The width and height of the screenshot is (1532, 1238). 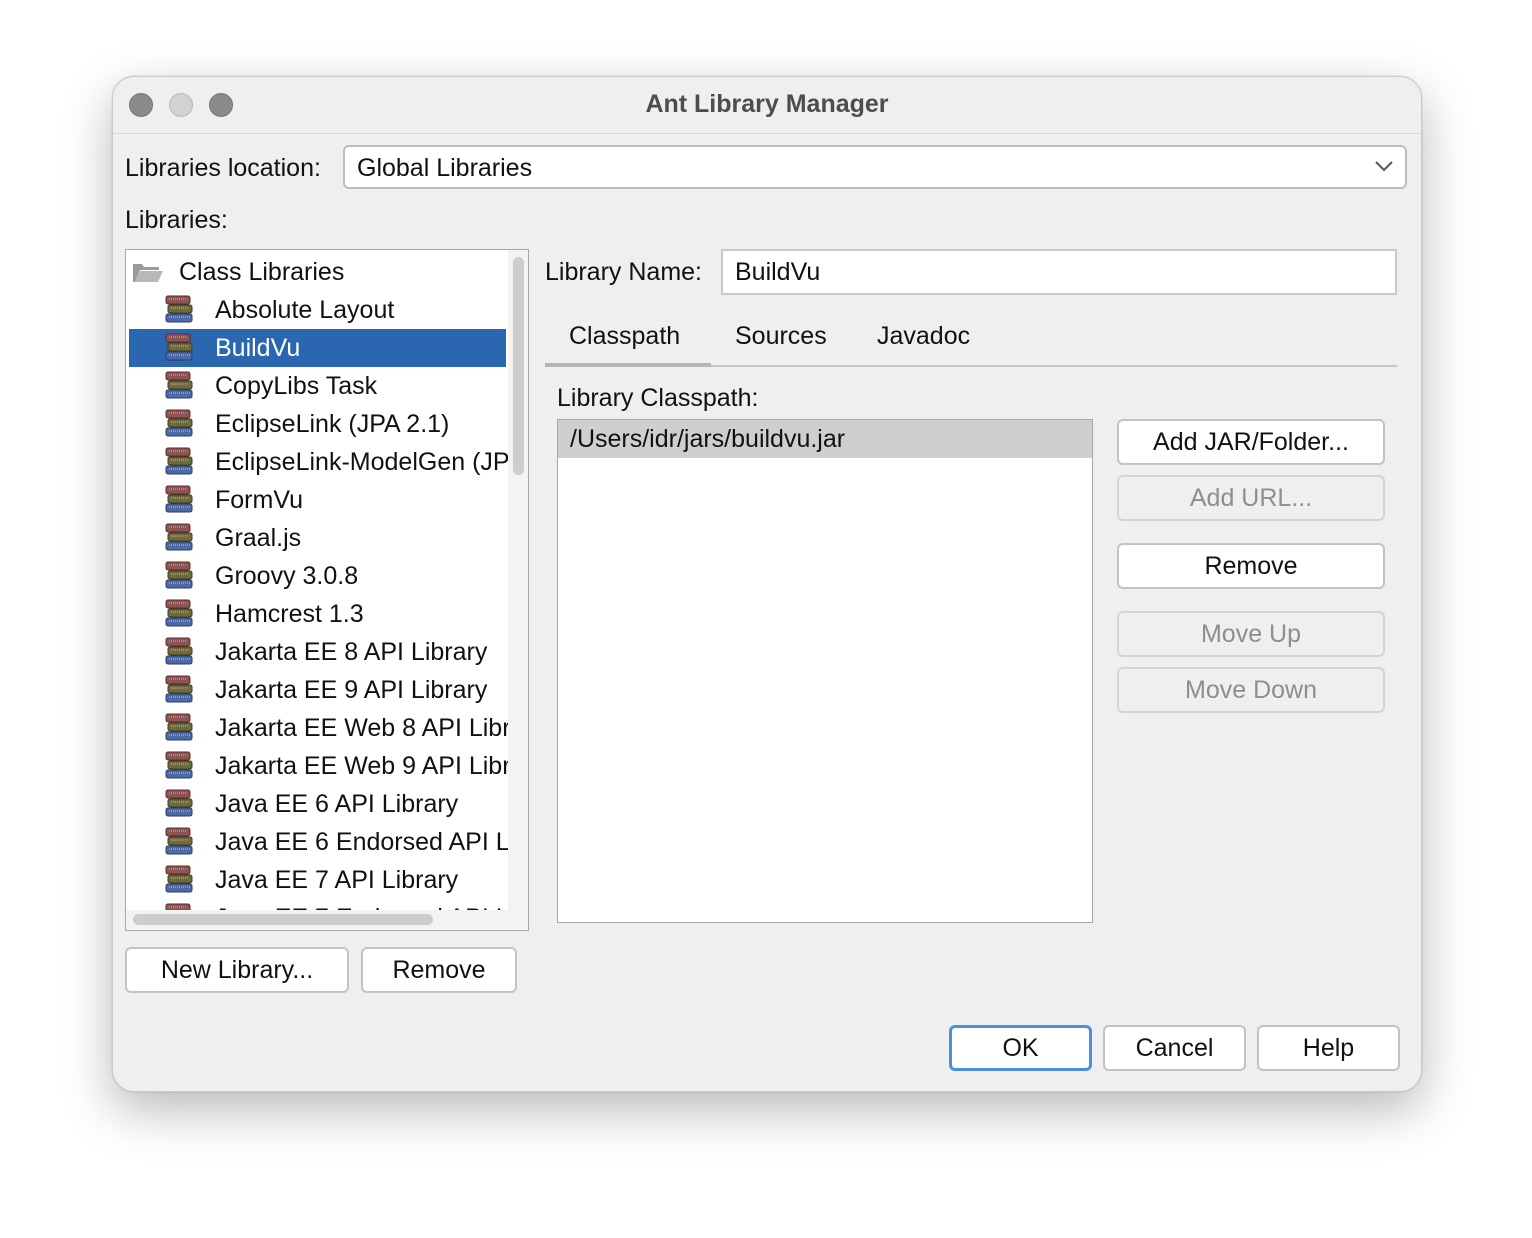 What do you see at coordinates (628, 365) in the screenshot?
I see `active-tab-indicator` at bounding box center [628, 365].